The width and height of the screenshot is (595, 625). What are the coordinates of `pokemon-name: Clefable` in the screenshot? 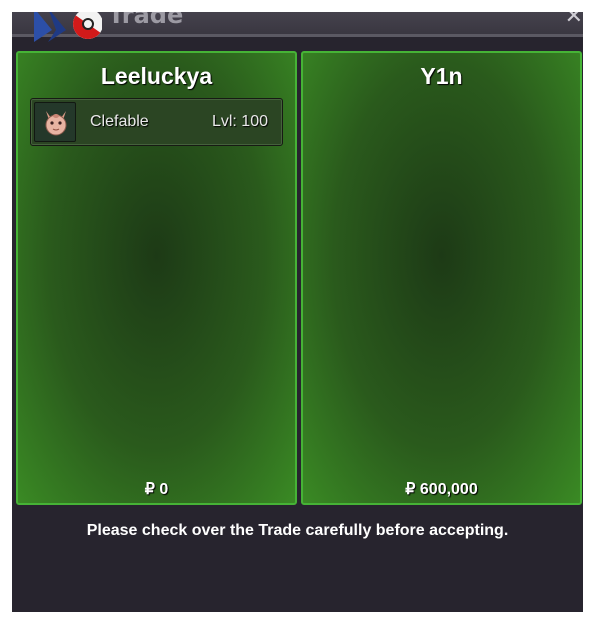 It's located at (119, 121).